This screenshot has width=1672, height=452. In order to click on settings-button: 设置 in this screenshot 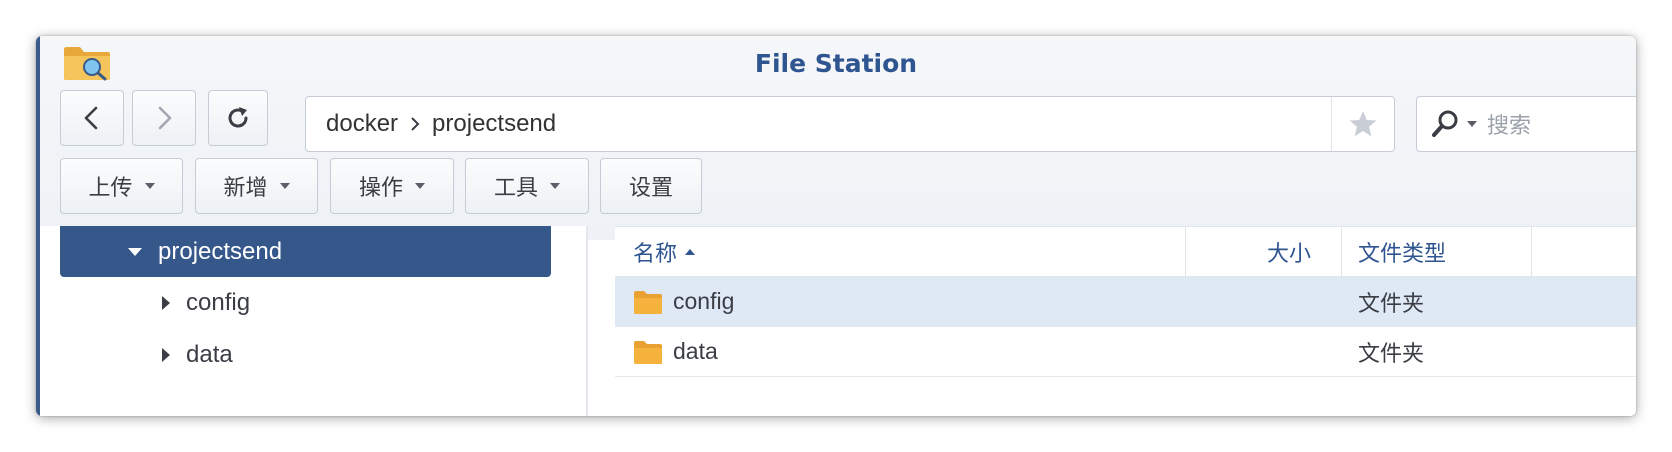, I will do `click(651, 186)`.